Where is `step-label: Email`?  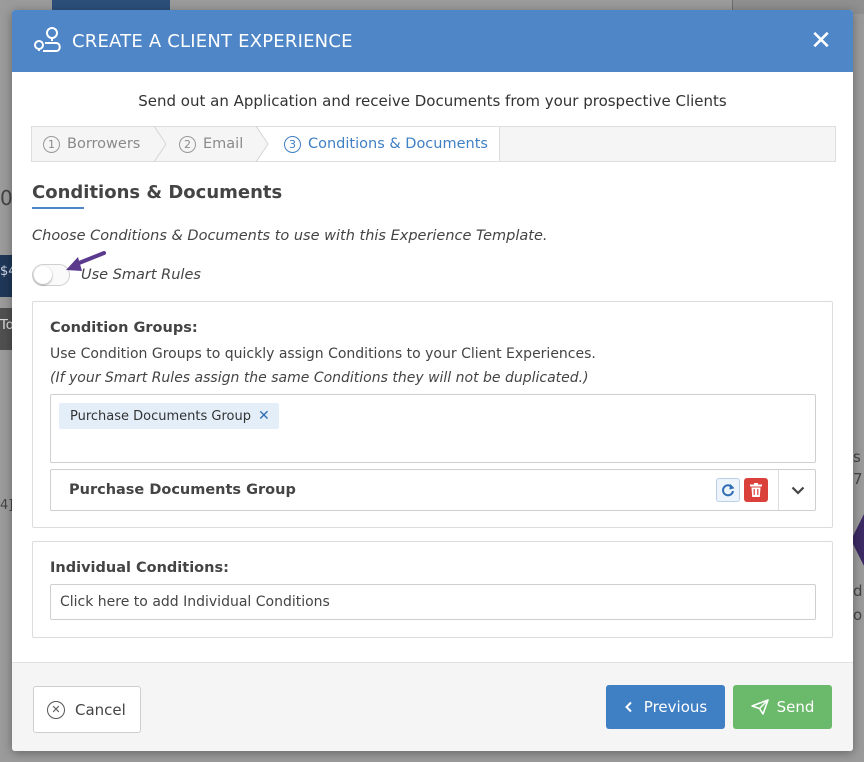
step-label: Email is located at coordinates (223, 144).